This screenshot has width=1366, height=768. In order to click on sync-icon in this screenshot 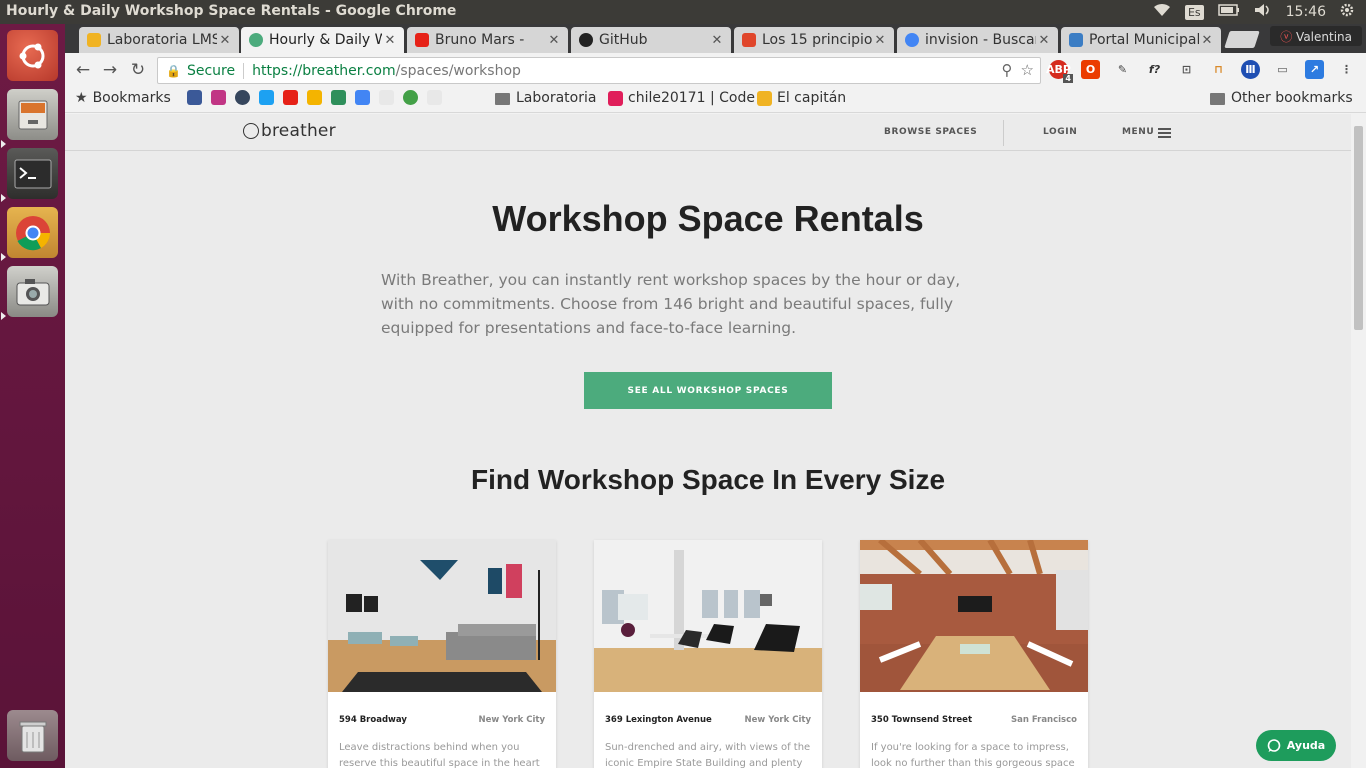, I will do `click(338, 97)`.